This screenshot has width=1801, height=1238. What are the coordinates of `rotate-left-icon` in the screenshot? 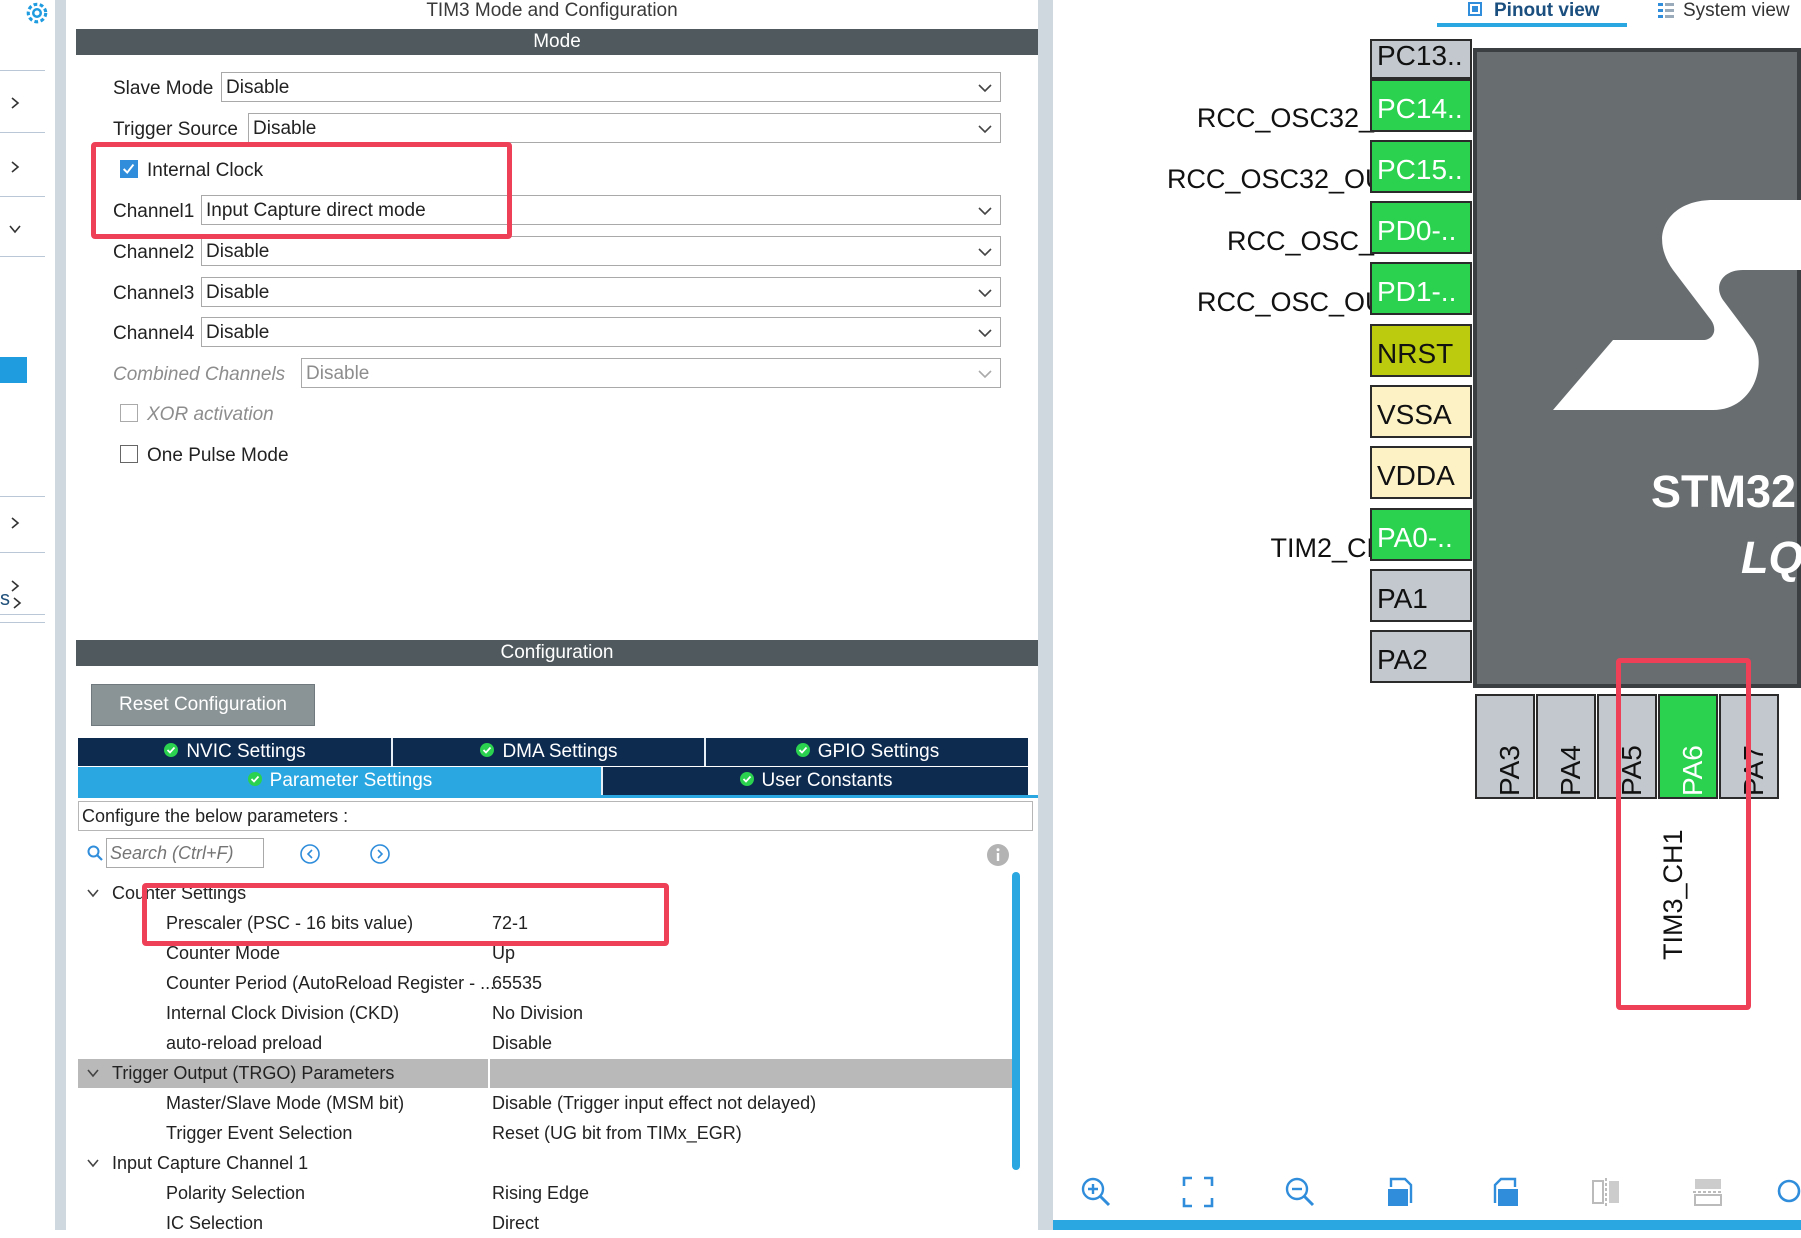 It's located at (1504, 1192).